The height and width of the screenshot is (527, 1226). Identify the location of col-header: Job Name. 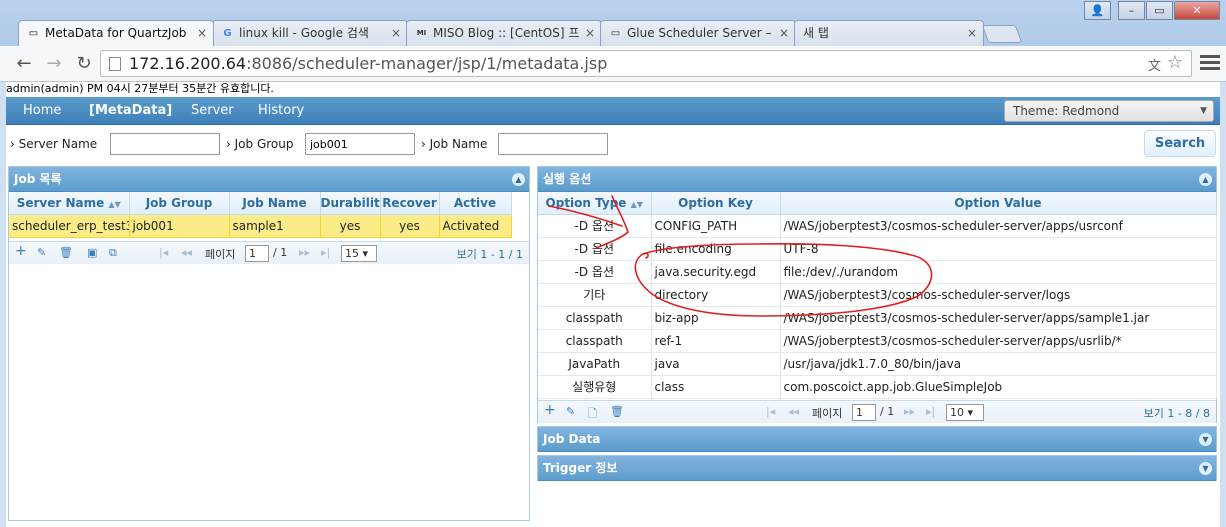
(275, 203).